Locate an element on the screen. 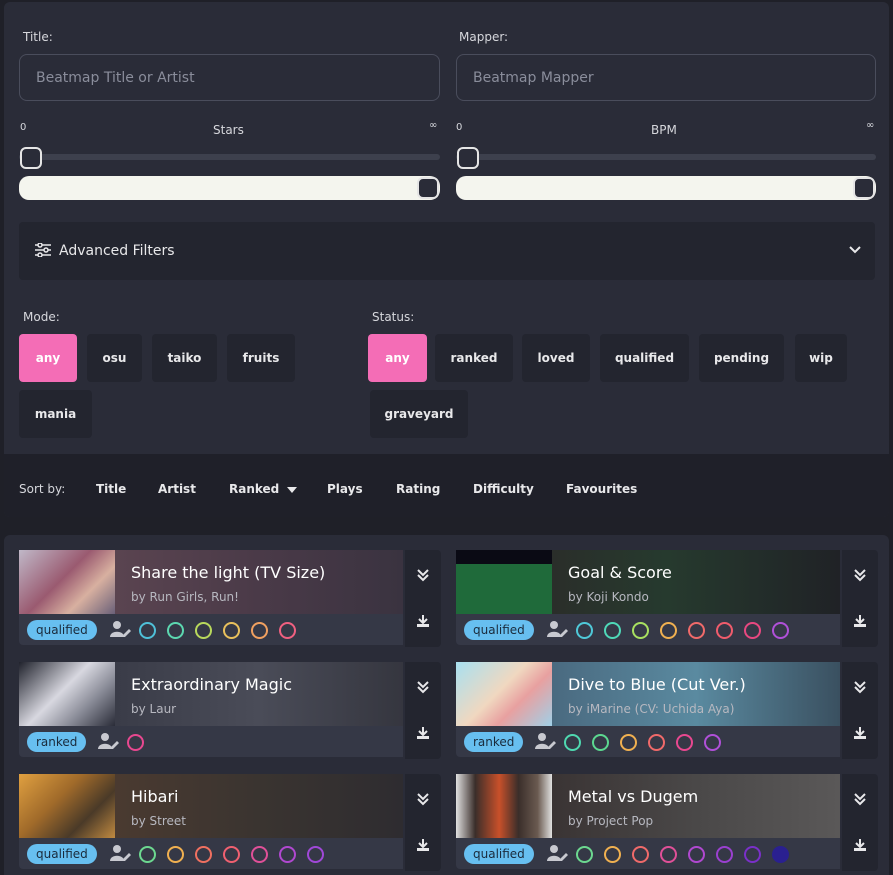 Image resolution: width=893 pixels, height=875 pixels. bpm-min-handle is located at coordinates (468, 158).